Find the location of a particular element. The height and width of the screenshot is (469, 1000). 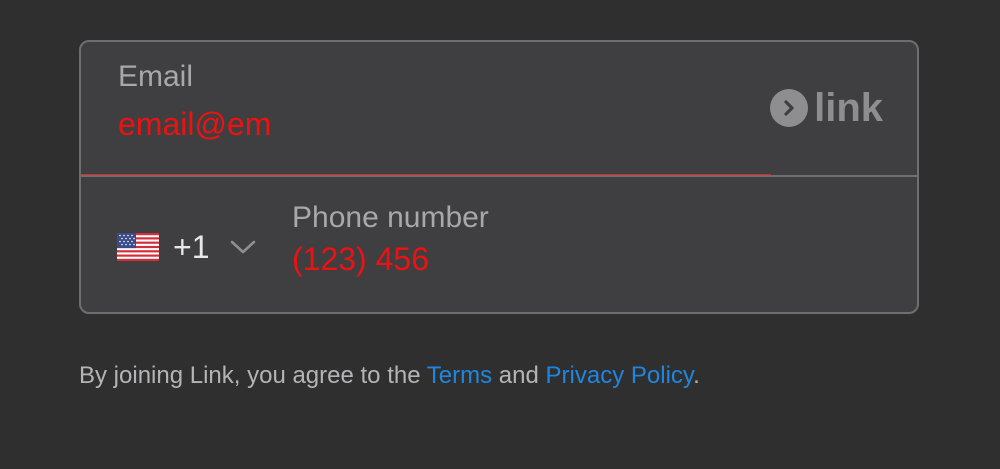

country-code-select: +1 is located at coordinates (187, 247).